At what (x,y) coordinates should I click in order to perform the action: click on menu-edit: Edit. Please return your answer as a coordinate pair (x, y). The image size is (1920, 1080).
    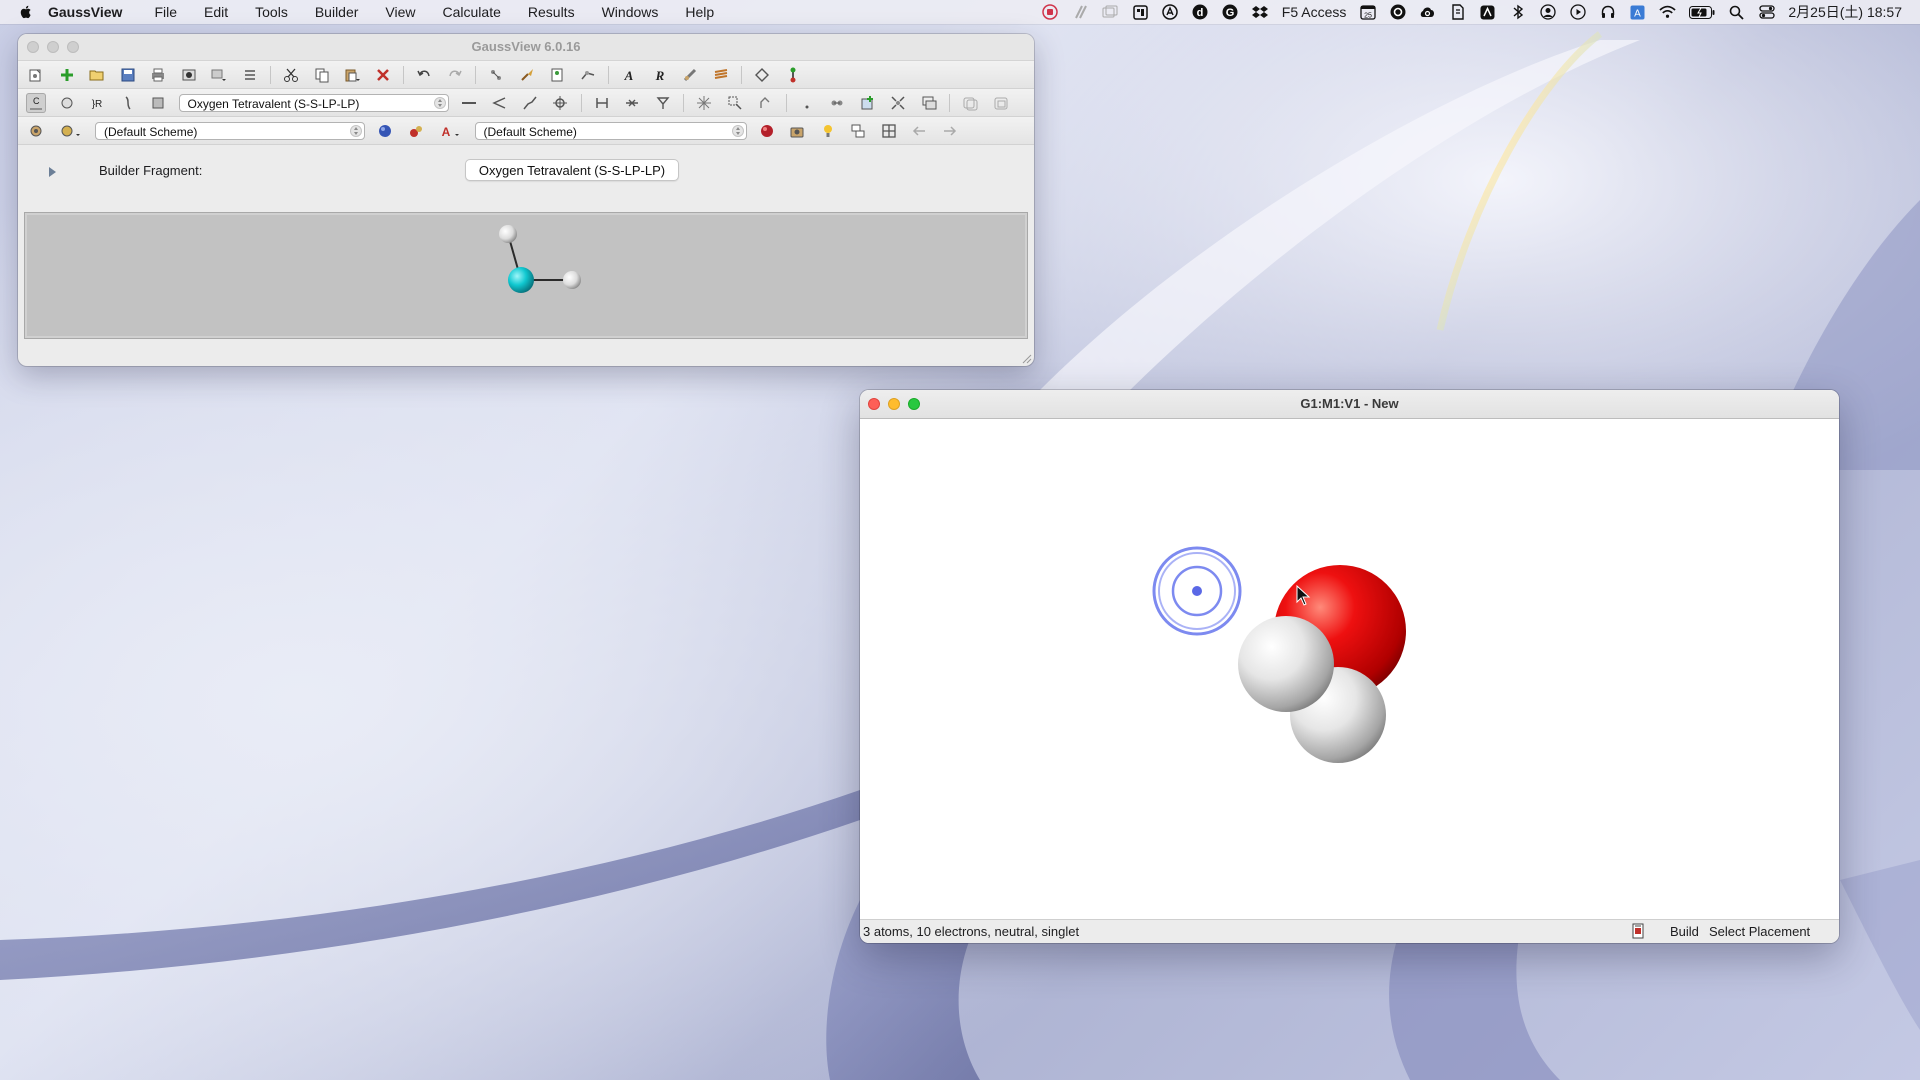
    Looking at the image, I should click on (216, 12).